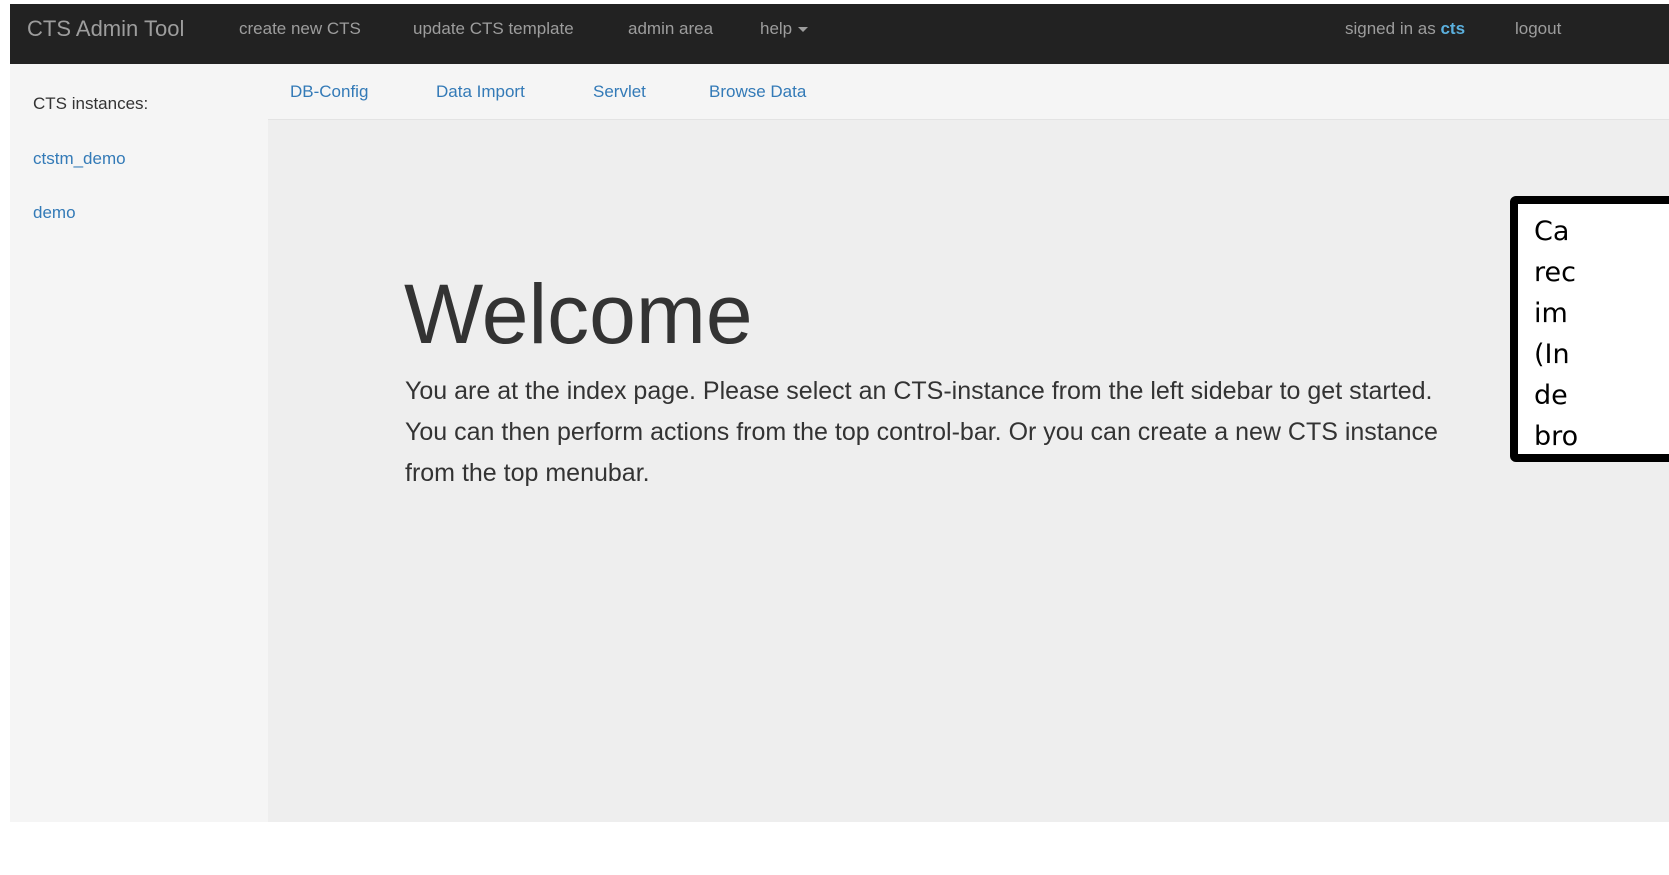 The height and width of the screenshot is (875, 1669). Describe the element at coordinates (578, 314) in the screenshot. I see `page-title: Welcome` at that location.